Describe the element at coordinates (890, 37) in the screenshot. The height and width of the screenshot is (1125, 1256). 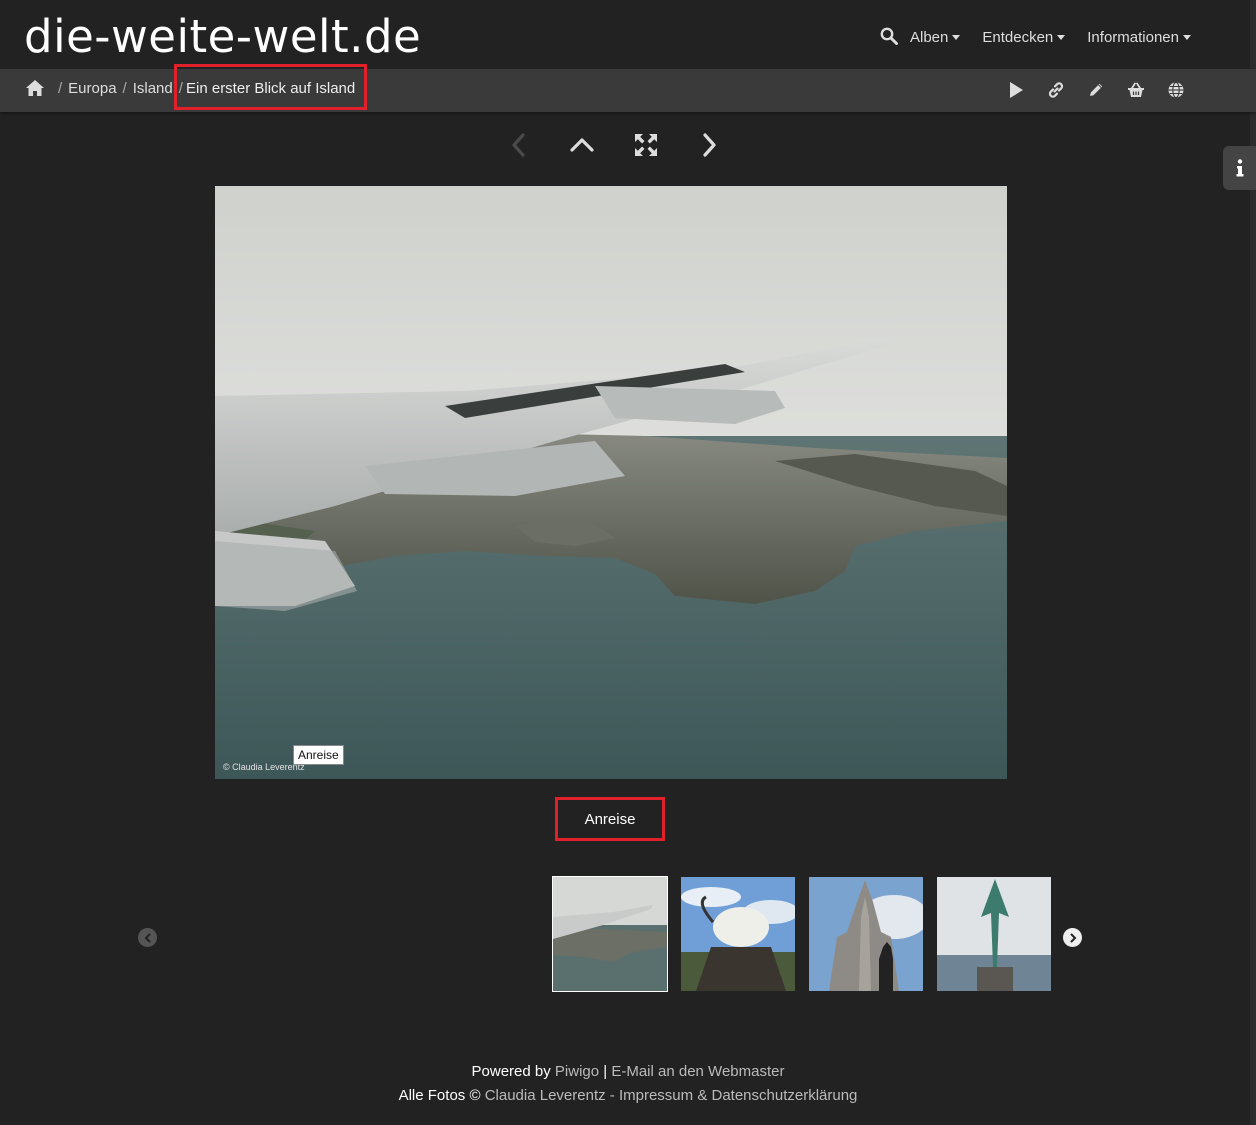
I see `search-icon` at that location.